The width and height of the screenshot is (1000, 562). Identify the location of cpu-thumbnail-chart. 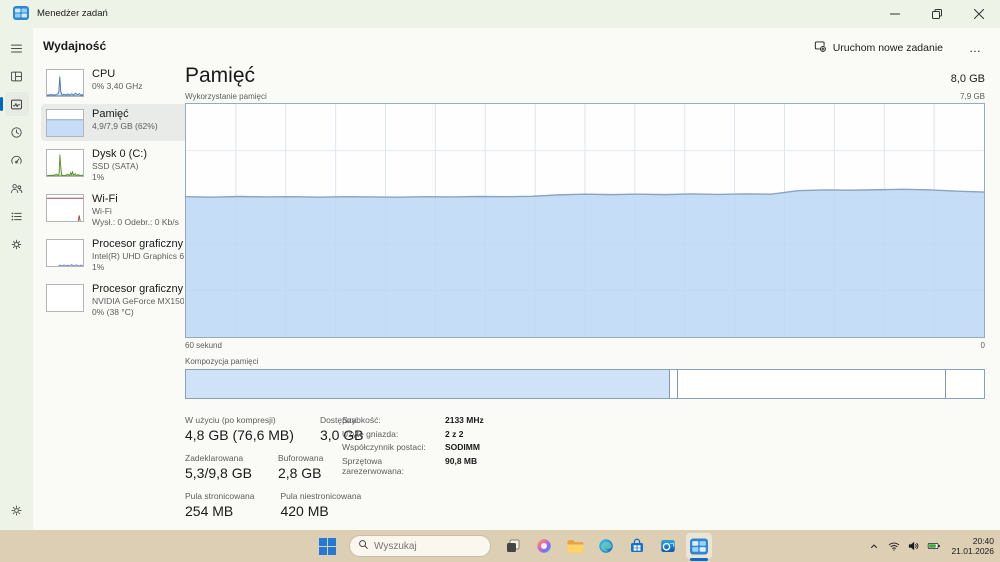
(65, 83).